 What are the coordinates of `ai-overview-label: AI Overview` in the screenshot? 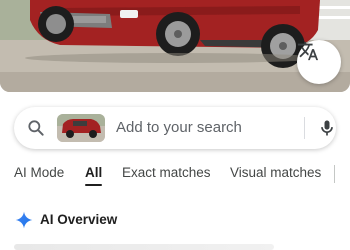 It's located at (79, 219).